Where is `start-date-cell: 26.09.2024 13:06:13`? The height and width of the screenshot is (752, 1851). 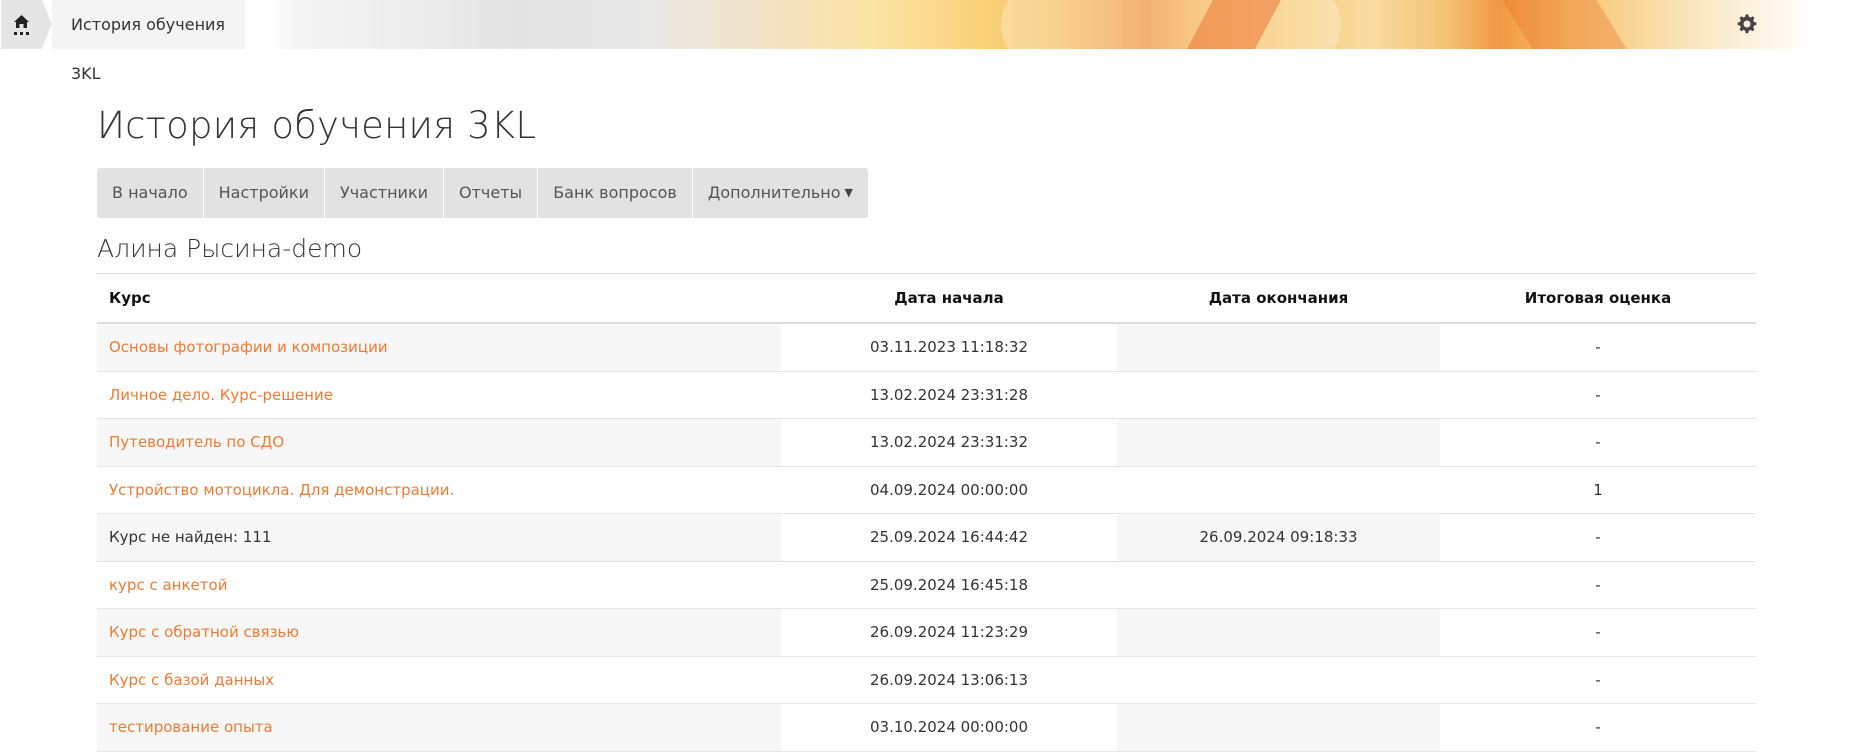 start-date-cell: 26.09.2024 13:06:13 is located at coordinates (949, 680).